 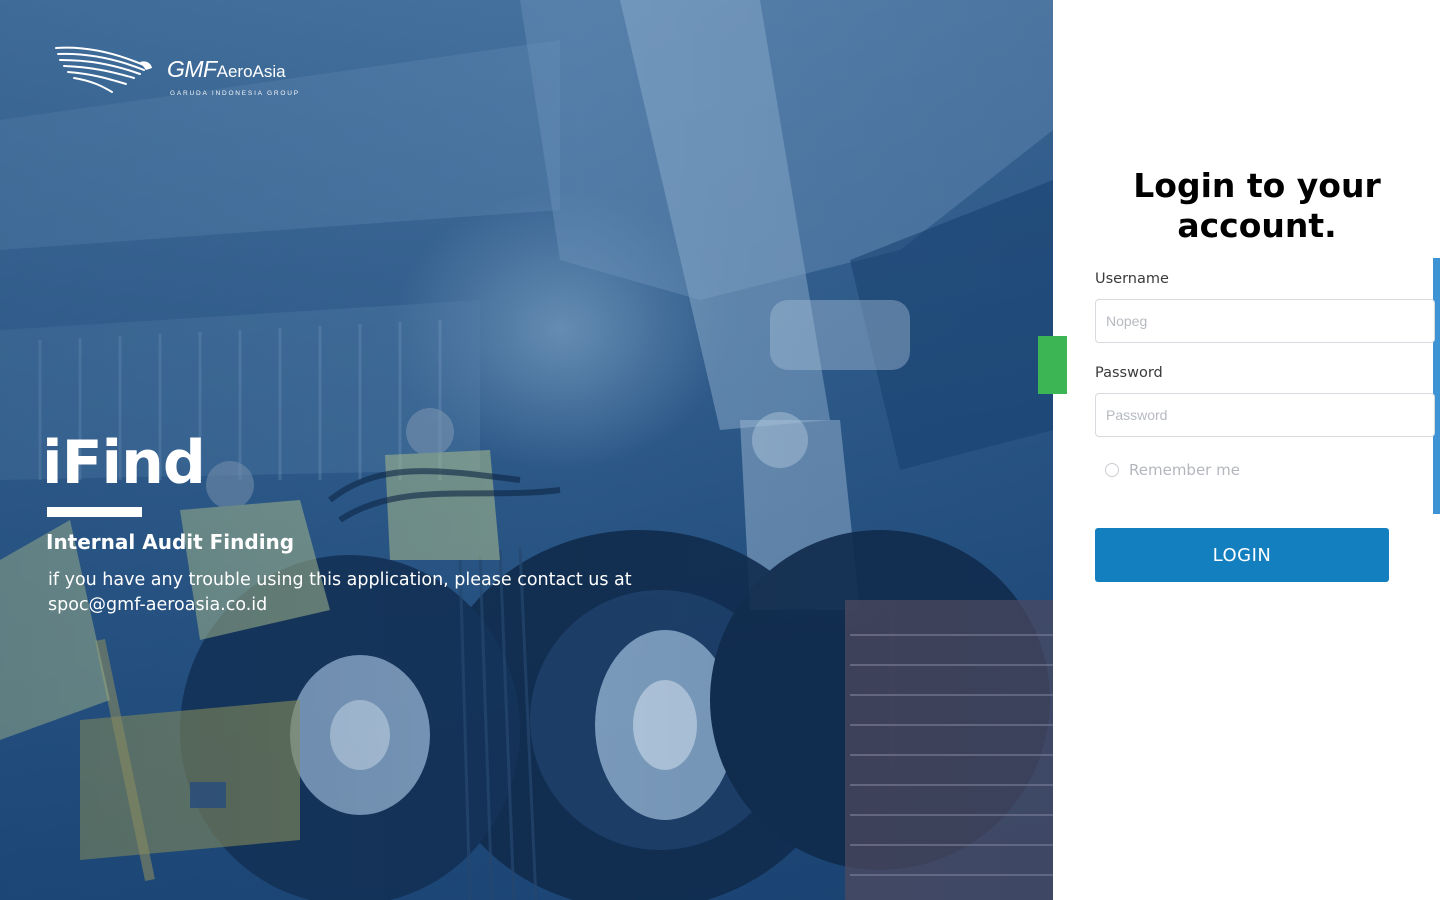 I want to click on logo-text-aeroasia: AeroAsia, so click(x=251, y=71).